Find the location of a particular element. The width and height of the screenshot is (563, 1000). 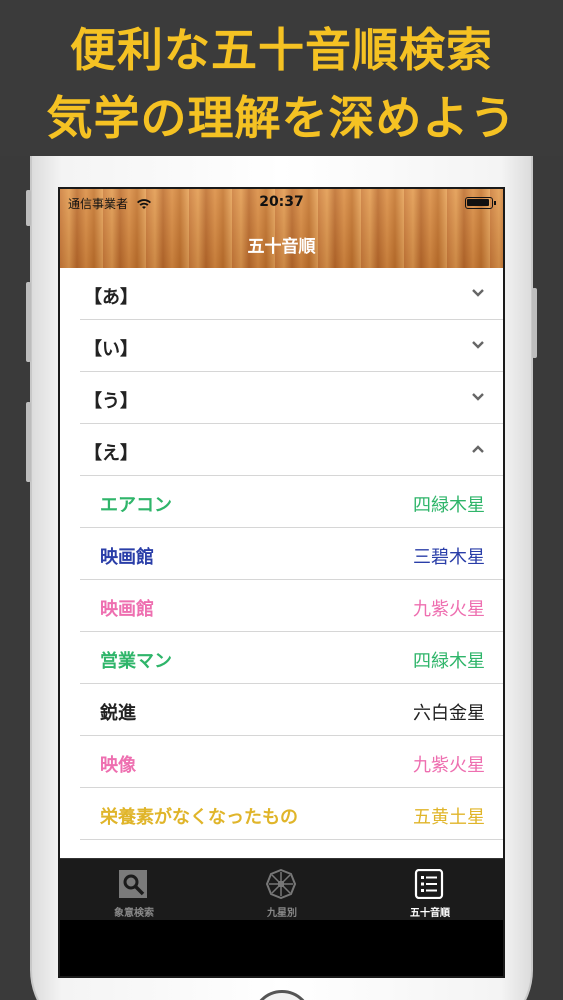

section-label: 【う】 is located at coordinates (111, 401).